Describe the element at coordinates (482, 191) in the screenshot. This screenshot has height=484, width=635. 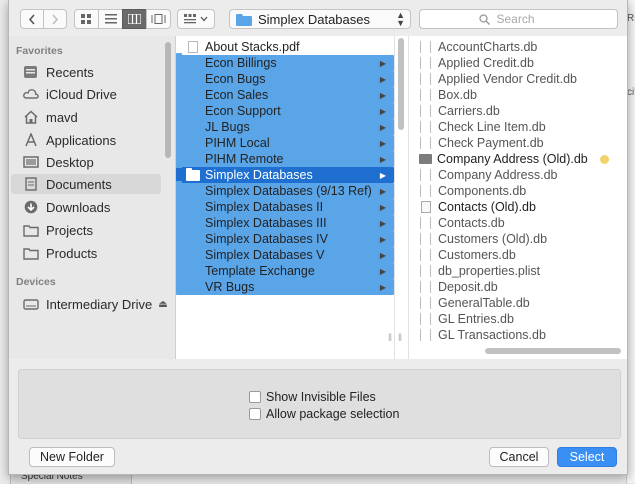
I see `item-name: Components.db` at that location.